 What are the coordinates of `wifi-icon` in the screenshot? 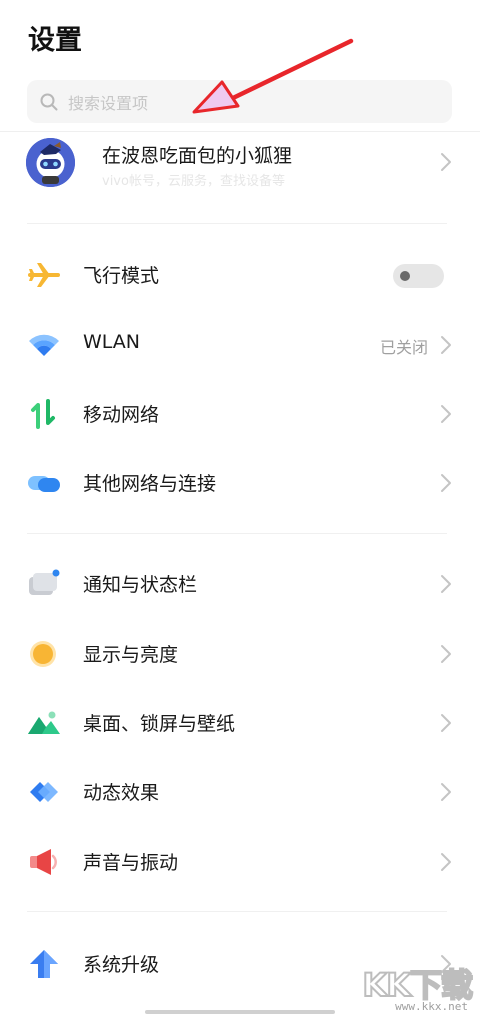 It's located at (44, 345).